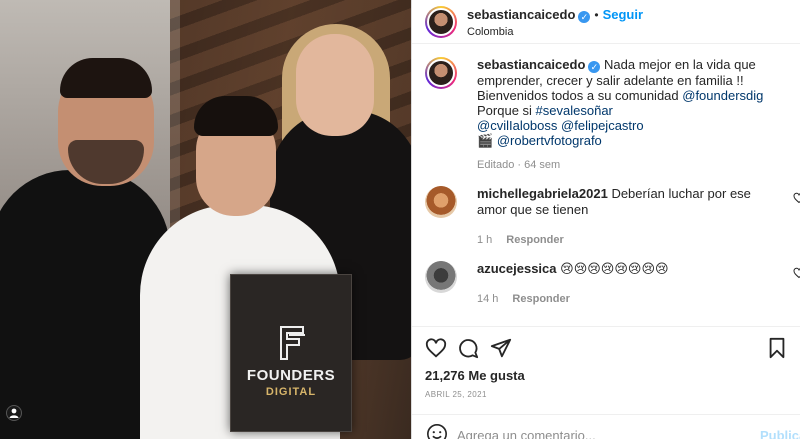  I want to click on founders-logo-icon, so click(292, 343).